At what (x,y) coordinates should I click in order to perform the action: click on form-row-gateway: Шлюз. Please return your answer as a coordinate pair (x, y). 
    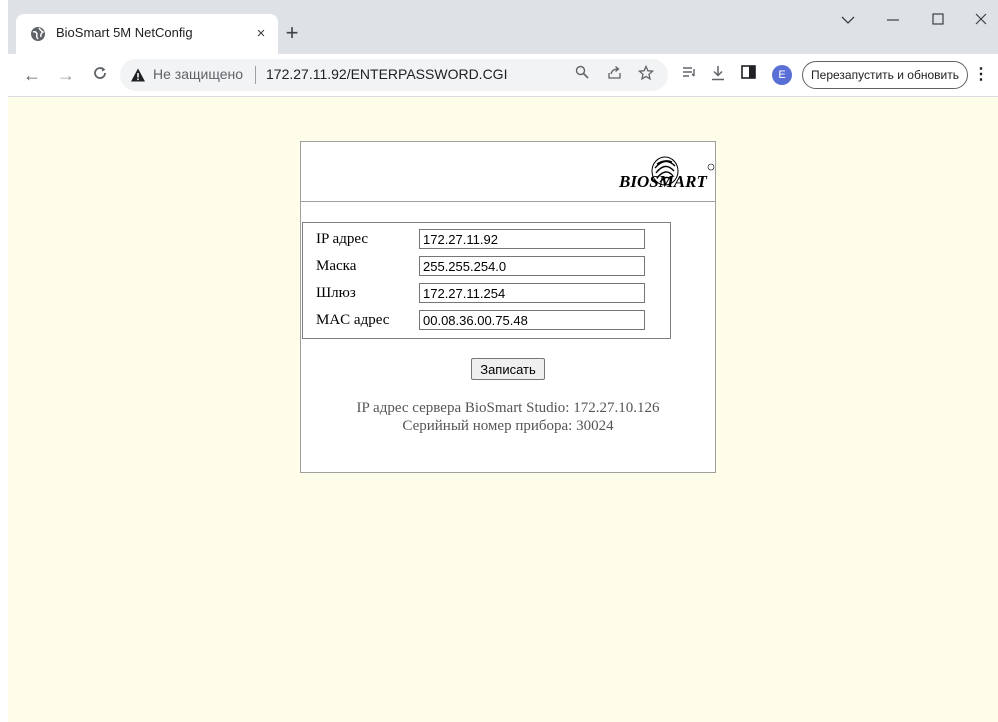
    Looking at the image, I should click on (486, 294).